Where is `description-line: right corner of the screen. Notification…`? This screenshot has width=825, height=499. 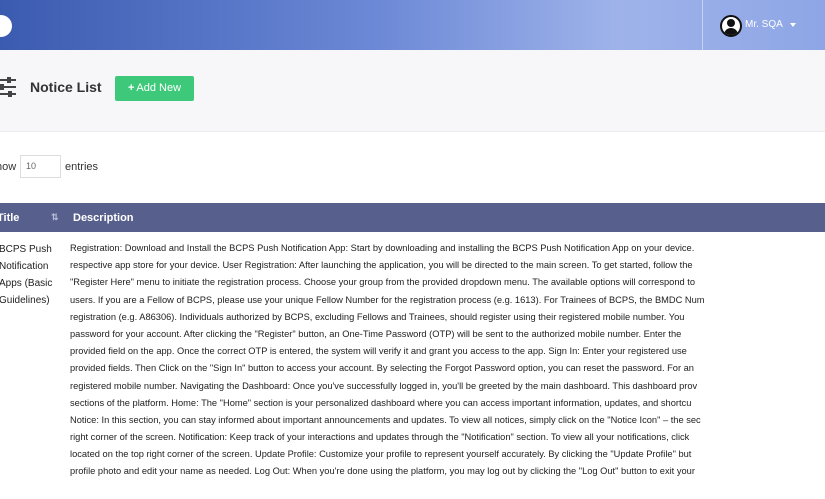
description-line: right corner of the screen. Notification… is located at coordinates (380, 437).